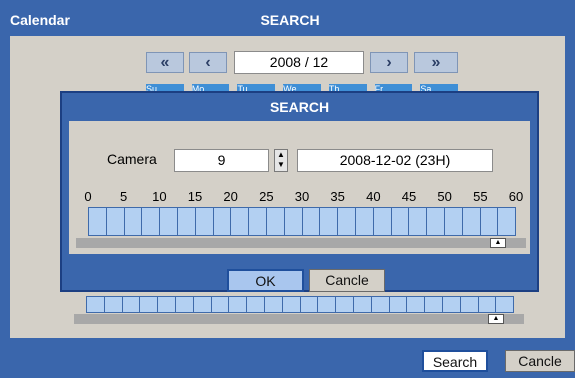  I want to click on minute-timeline, so click(302, 221).